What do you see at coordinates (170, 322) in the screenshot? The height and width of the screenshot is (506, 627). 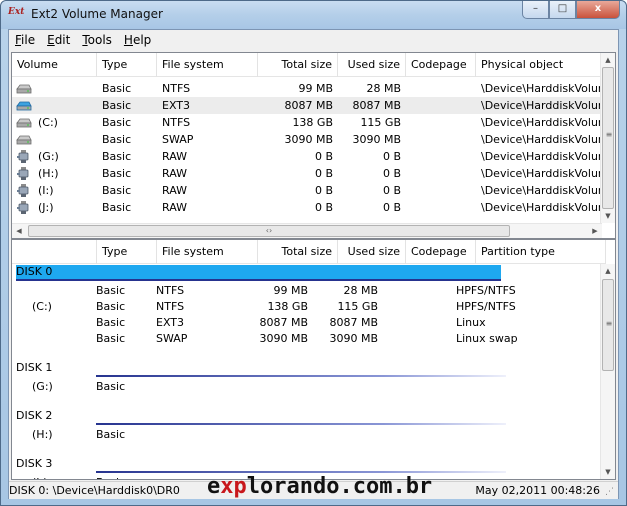 I see `partition-fs-cell: EXT3` at bounding box center [170, 322].